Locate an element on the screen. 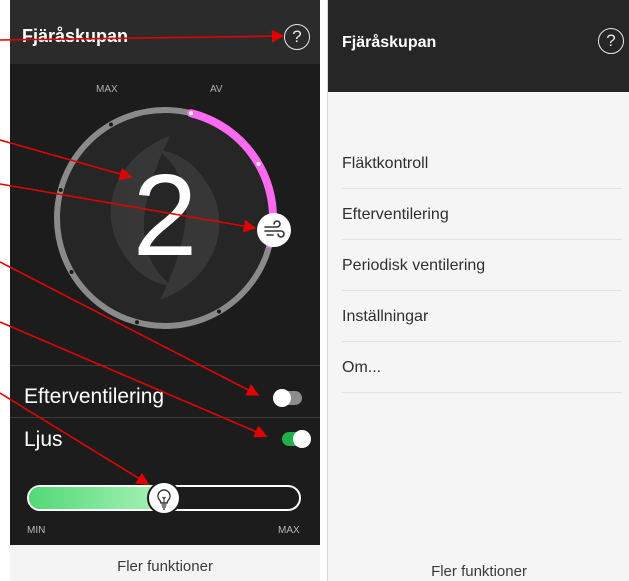 The height and width of the screenshot is (581, 629). light-slider-thumb is located at coordinates (164, 498).